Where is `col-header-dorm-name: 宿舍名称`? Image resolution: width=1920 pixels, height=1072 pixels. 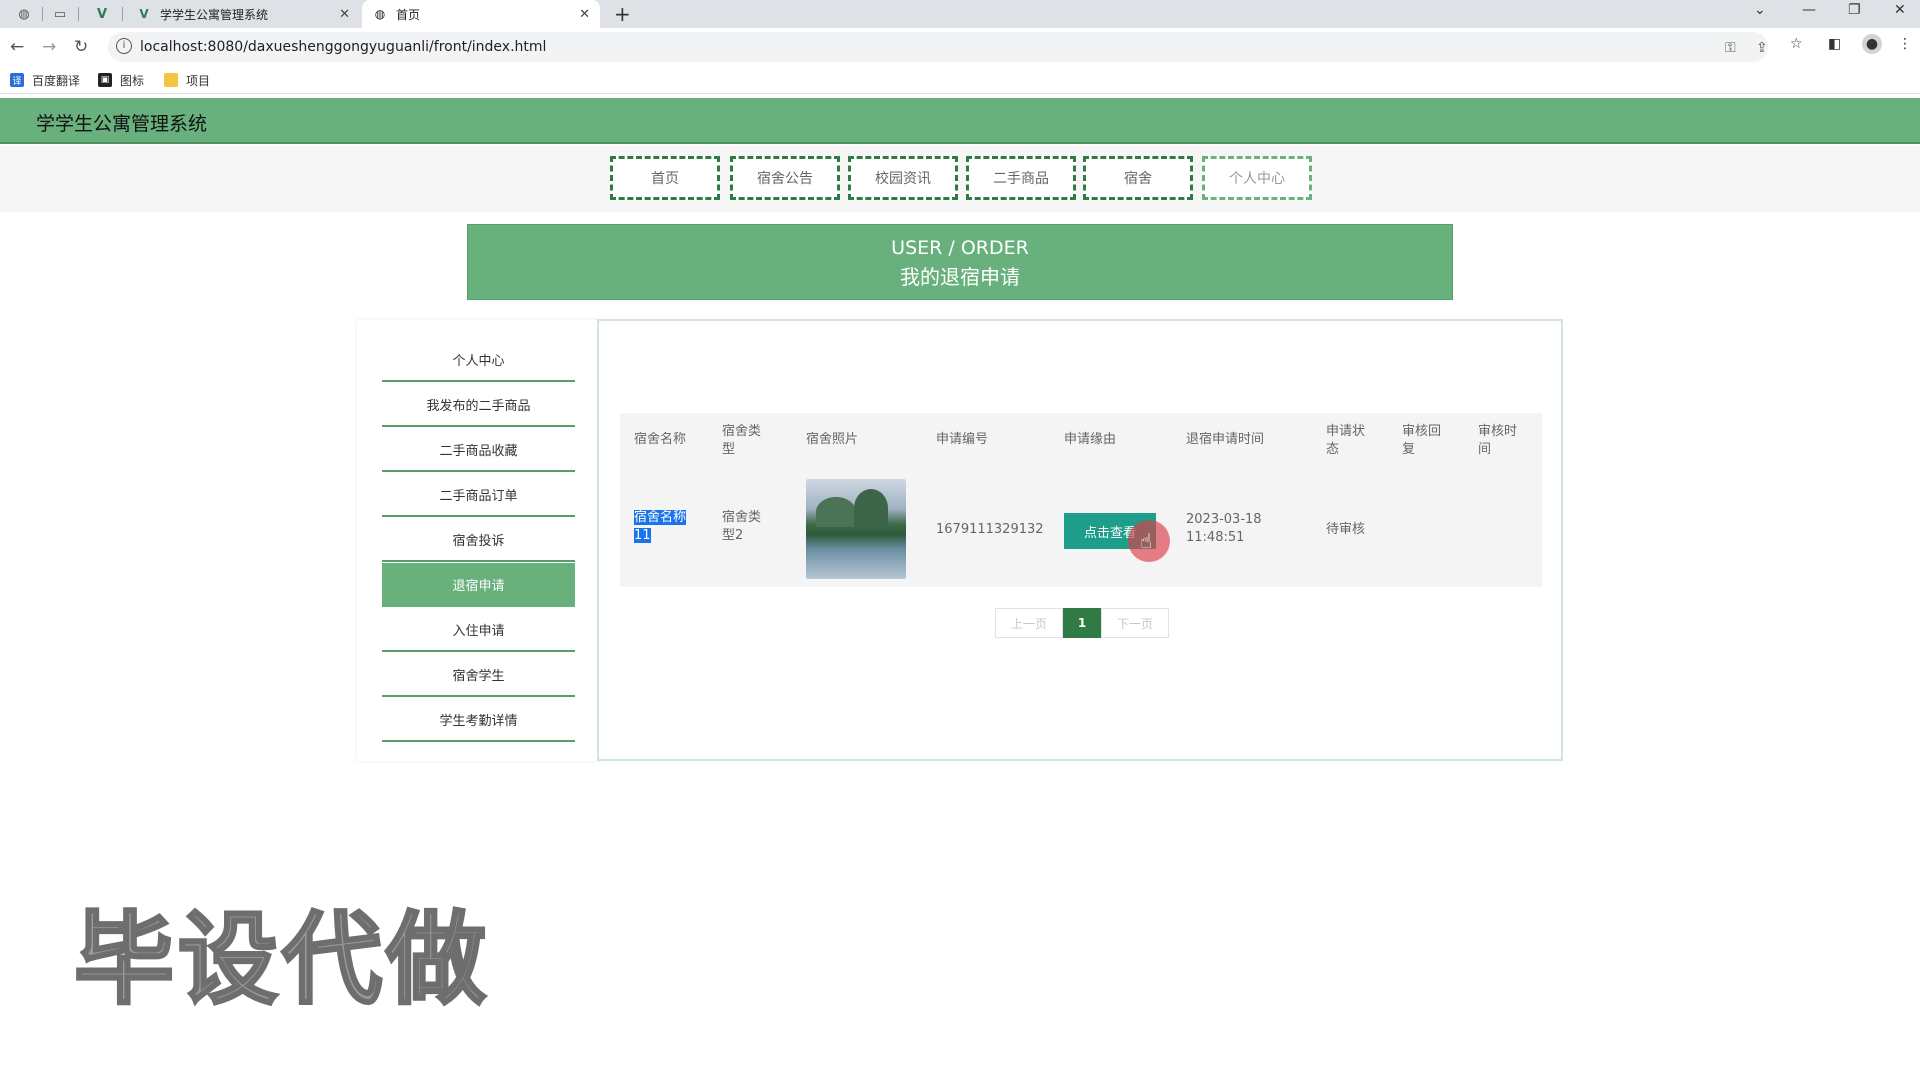 col-header-dorm-name: 宿舍名称 is located at coordinates (660, 439).